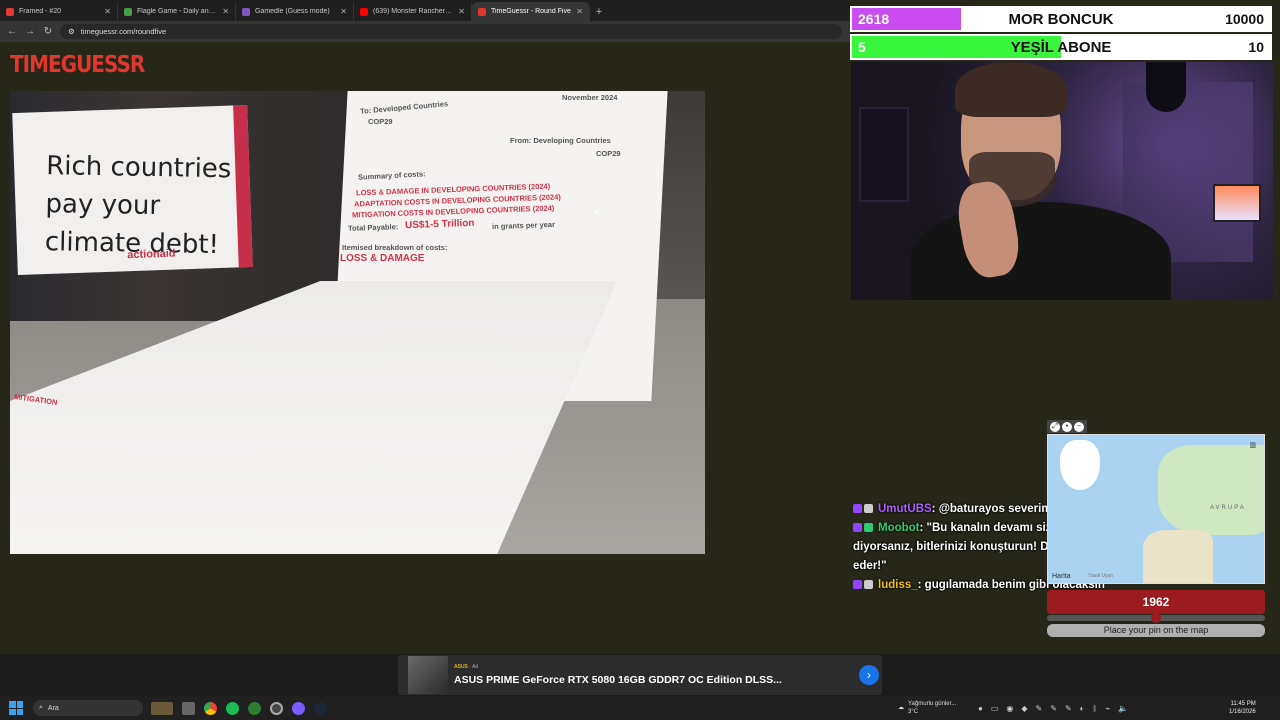 The width and height of the screenshot is (1280, 720). What do you see at coordinates (382, 258) in the screenshot?
I see `doc-loss: LOSS & DAMAGE` at bounding box center [382, 258].